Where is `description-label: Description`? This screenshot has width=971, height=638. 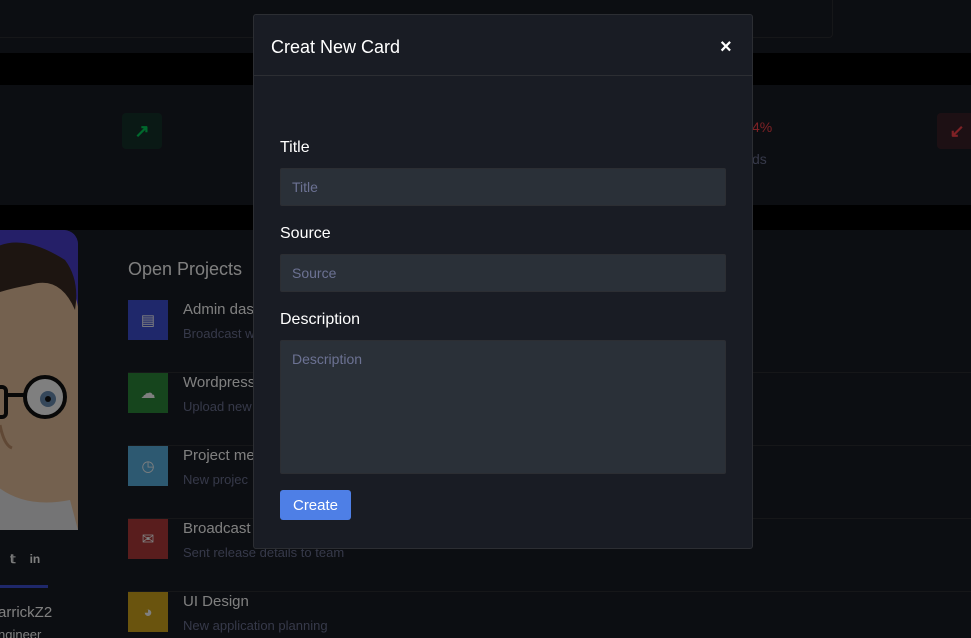 description-label: Description is located at coordinates (320, 319).